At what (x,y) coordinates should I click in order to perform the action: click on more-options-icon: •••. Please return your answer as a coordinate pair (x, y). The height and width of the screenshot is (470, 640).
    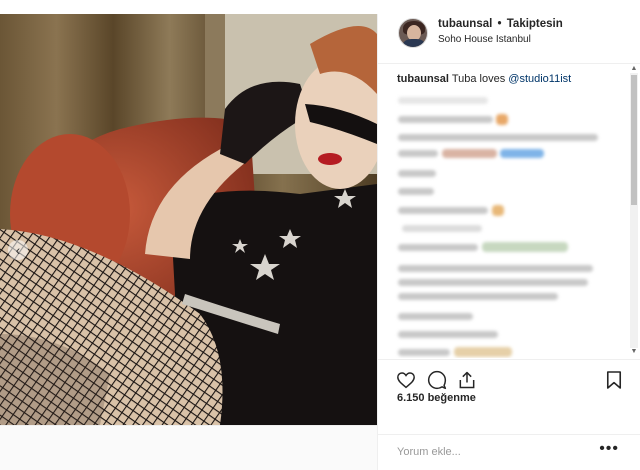
    Looking at the image, I should click on (609, 449).